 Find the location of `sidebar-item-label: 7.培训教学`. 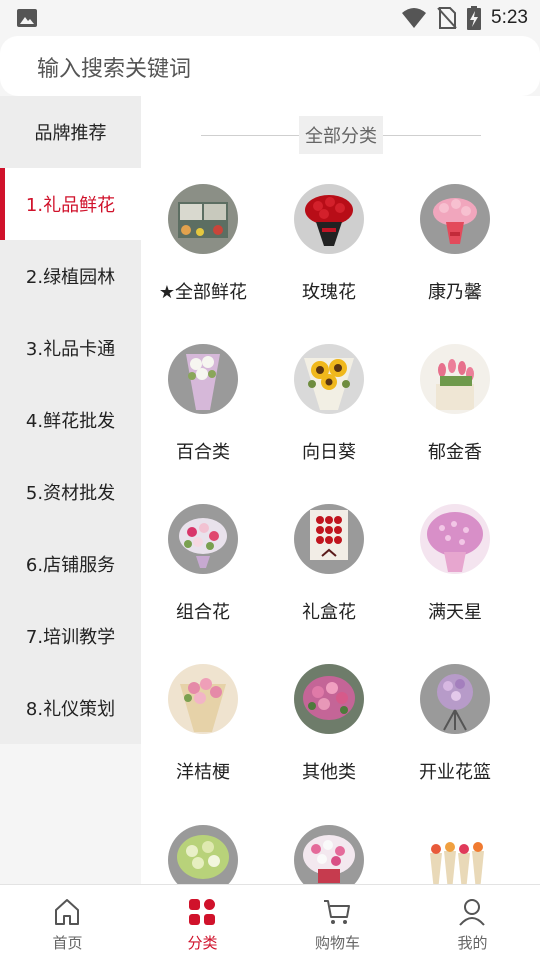

sidebar-item-label: 7.培训教学 is located at coordinates (70, 637).